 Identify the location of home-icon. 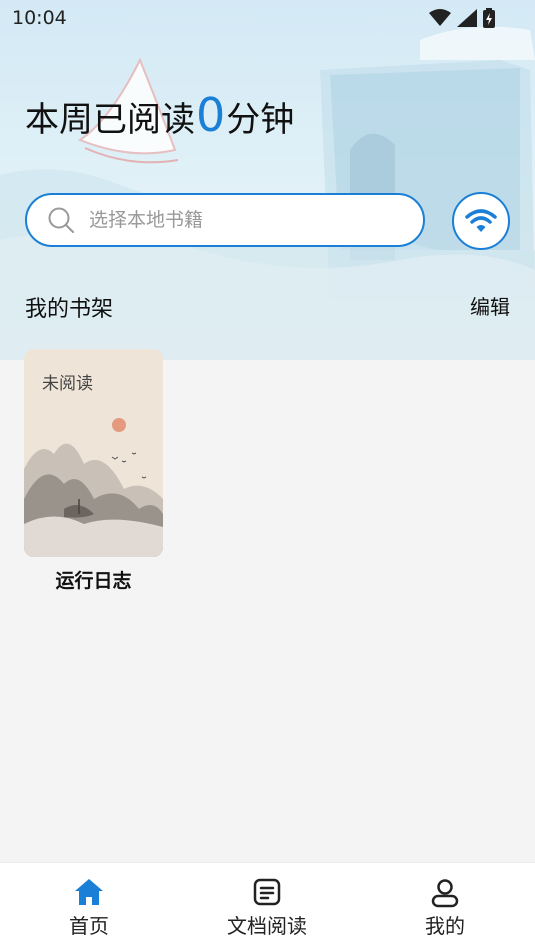
(89, 892).